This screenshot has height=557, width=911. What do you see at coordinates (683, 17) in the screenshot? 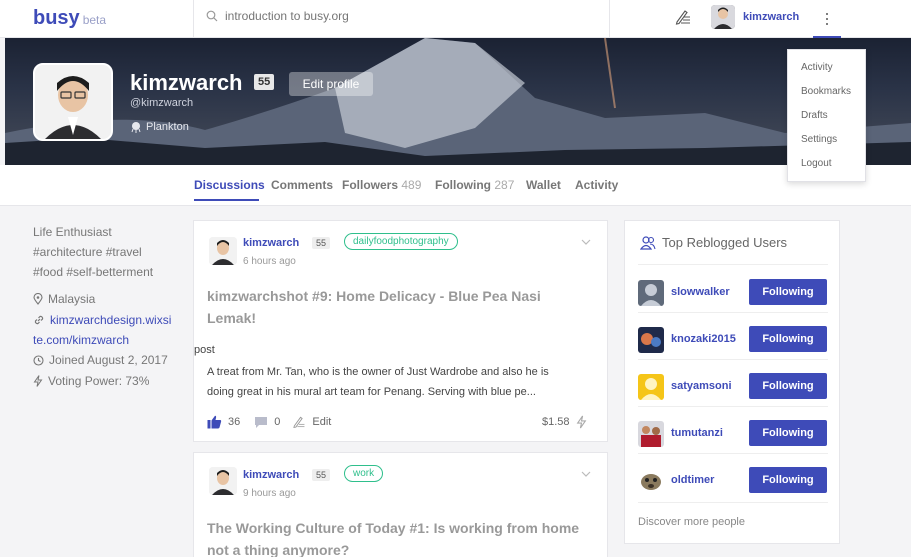
I see `write-icon` at bounding box center [683, 17].